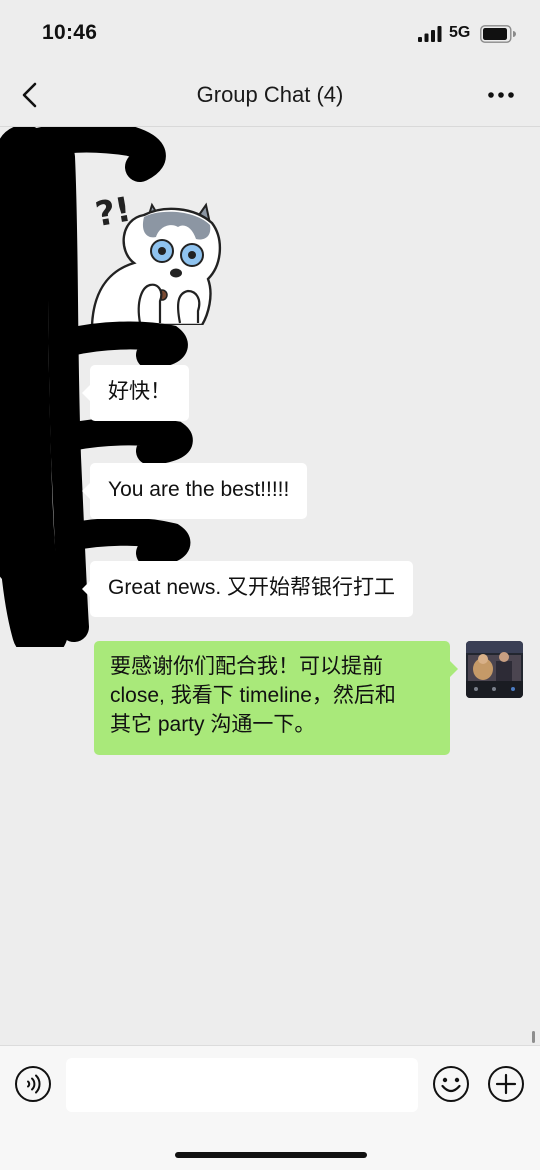  What do you see at coordinates (271, 1155) in the screenshot?
I see `home-indicator` at bounding box center [271, 1155].